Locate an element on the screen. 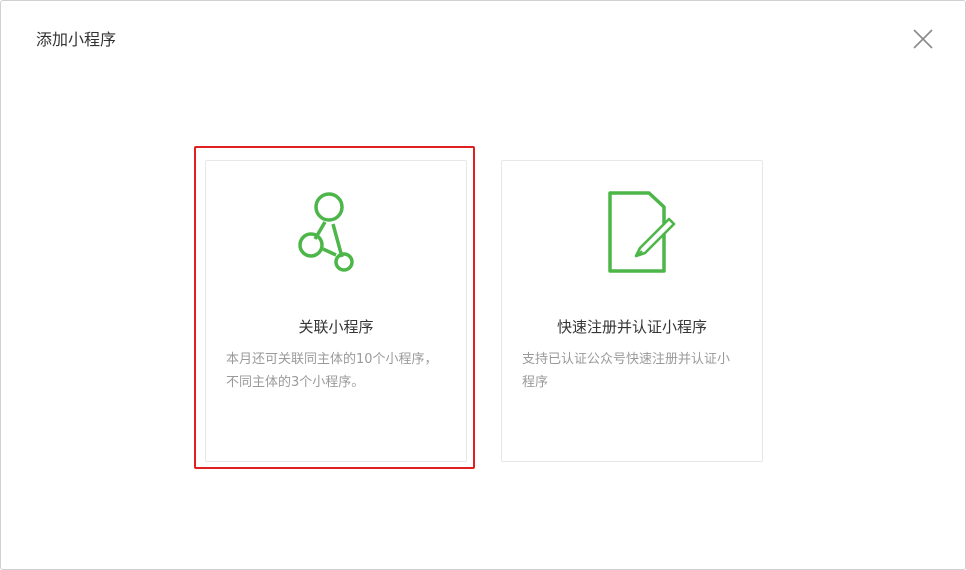 The height and width of the screenshot is (570, 966). card-description: 支持已认证公众号快速注册并认证小程序 is located at coordinates (626, 371).